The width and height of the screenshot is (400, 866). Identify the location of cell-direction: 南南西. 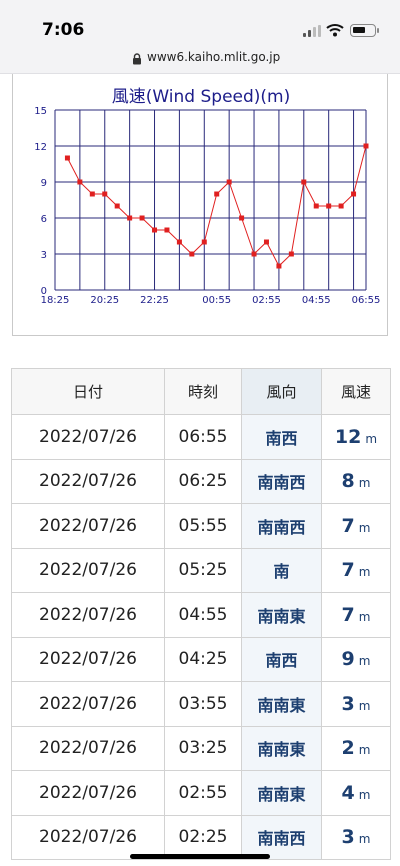
(281, 526).